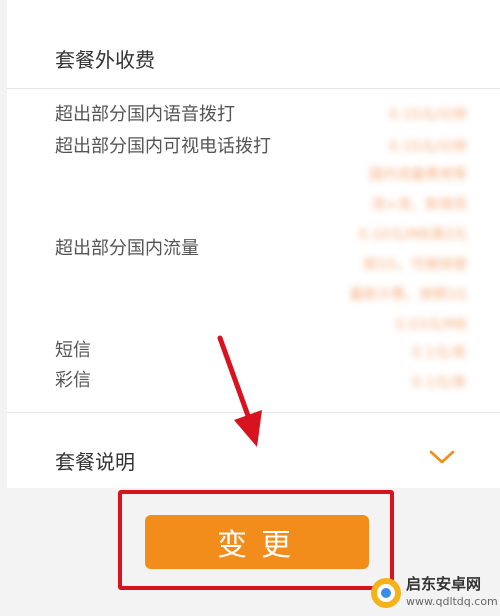  I want to click on fee-value-mms: 0.1元/条, so click(439, 383).